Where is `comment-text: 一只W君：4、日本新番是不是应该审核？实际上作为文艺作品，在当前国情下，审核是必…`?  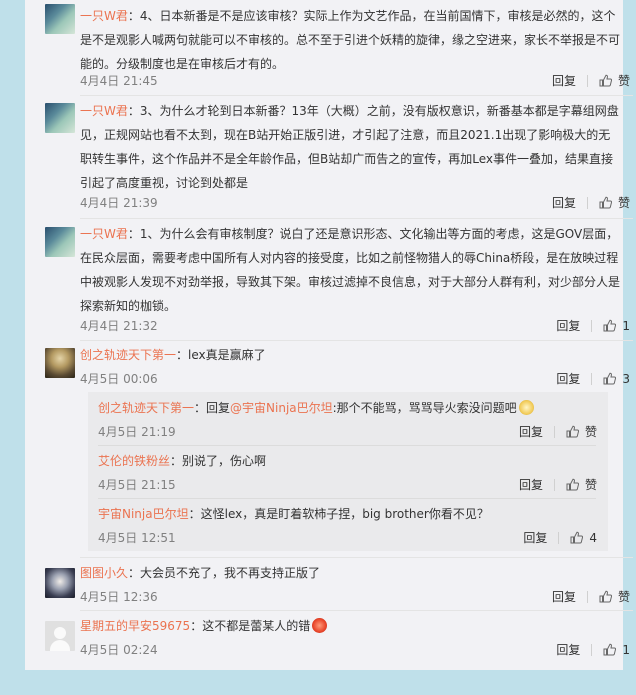
comment-text: 一只W君：4、日本新番是不是应该审核？实际上作为文艺作品，在当前国情下，审核是必… is located at coordinates (345, 40).